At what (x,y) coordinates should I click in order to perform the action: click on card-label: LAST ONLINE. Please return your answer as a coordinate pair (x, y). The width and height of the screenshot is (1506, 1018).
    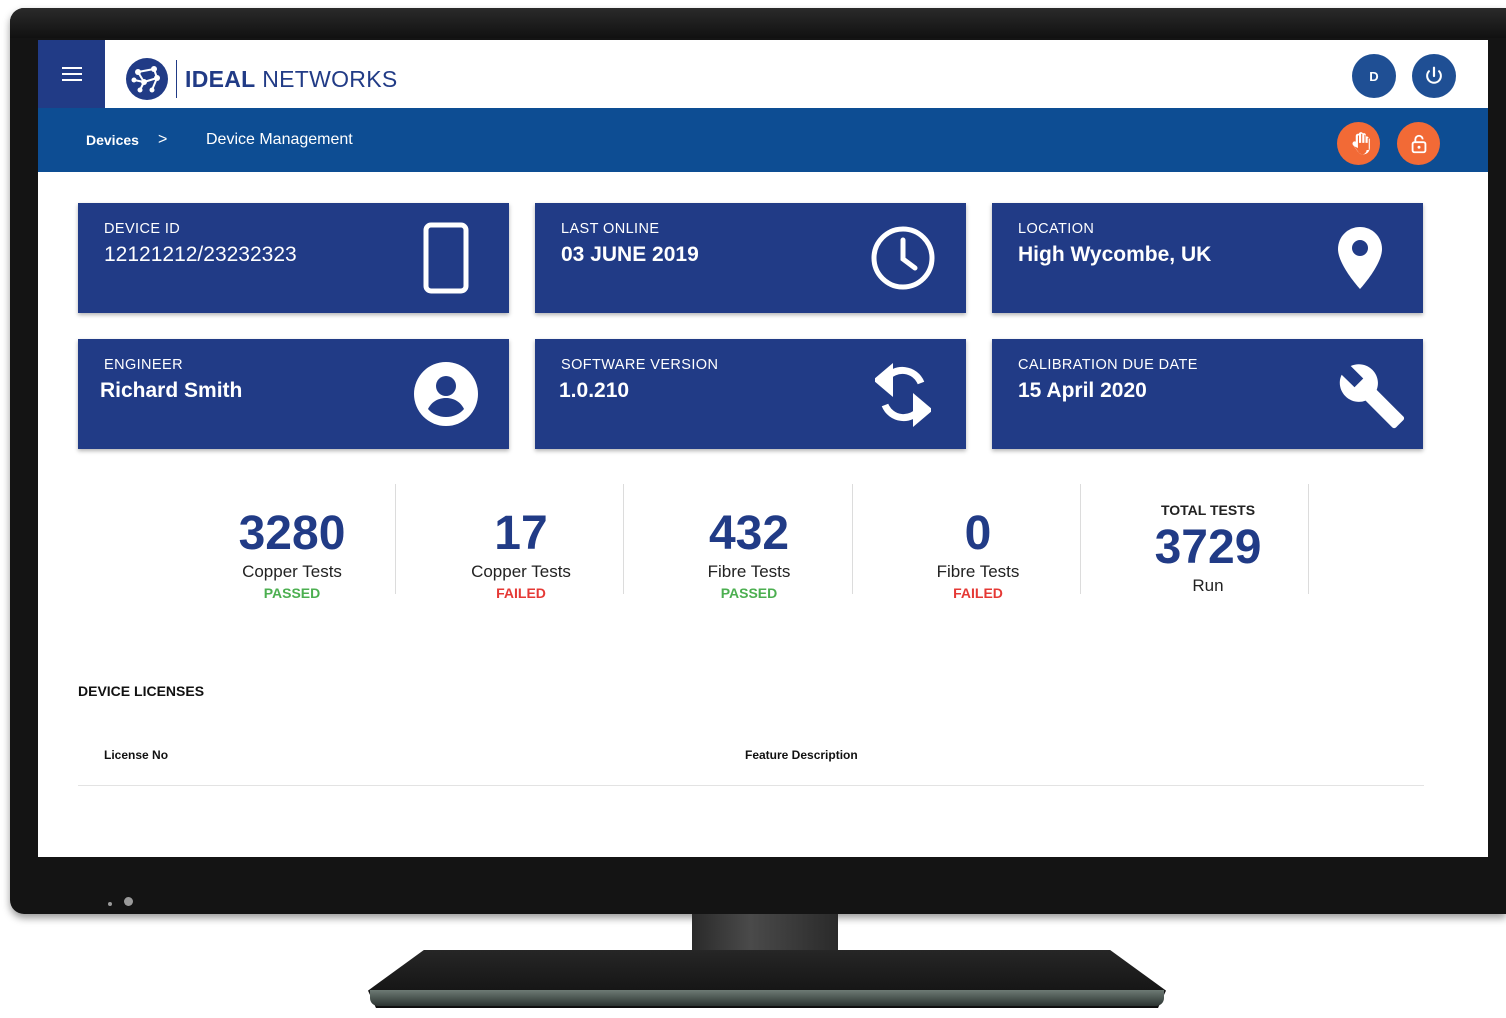
    Looking at the image, I should click on (610, 229).